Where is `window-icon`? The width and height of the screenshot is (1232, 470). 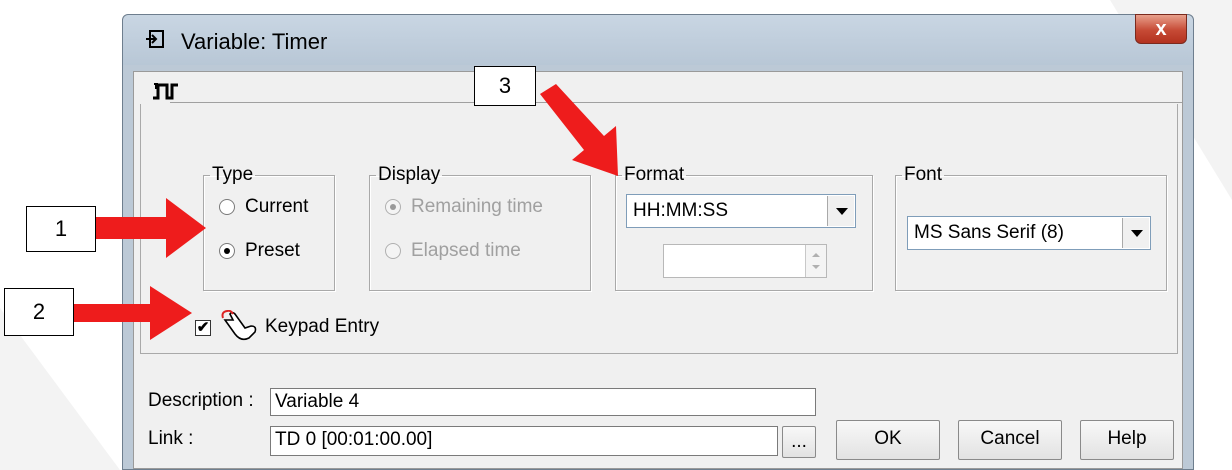 window-icon is located at coordinates (155, 39).